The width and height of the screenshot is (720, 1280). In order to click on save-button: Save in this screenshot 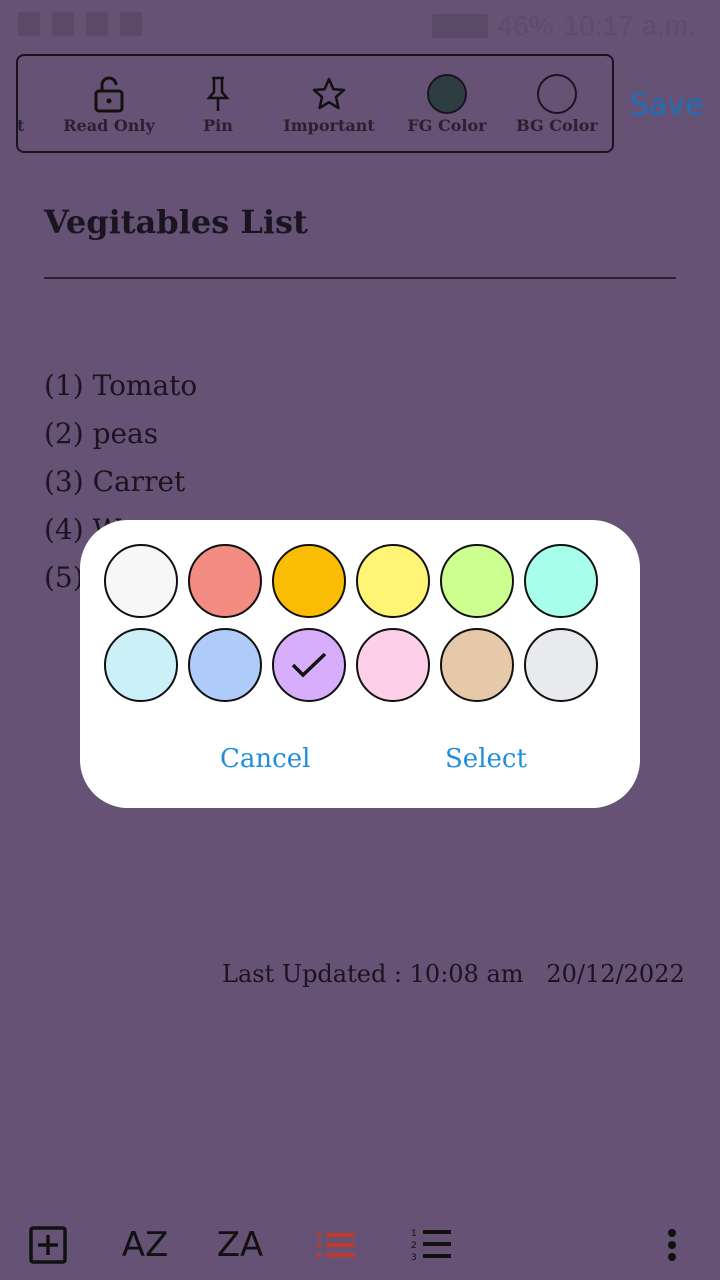, I will do `click(667, 105)`.